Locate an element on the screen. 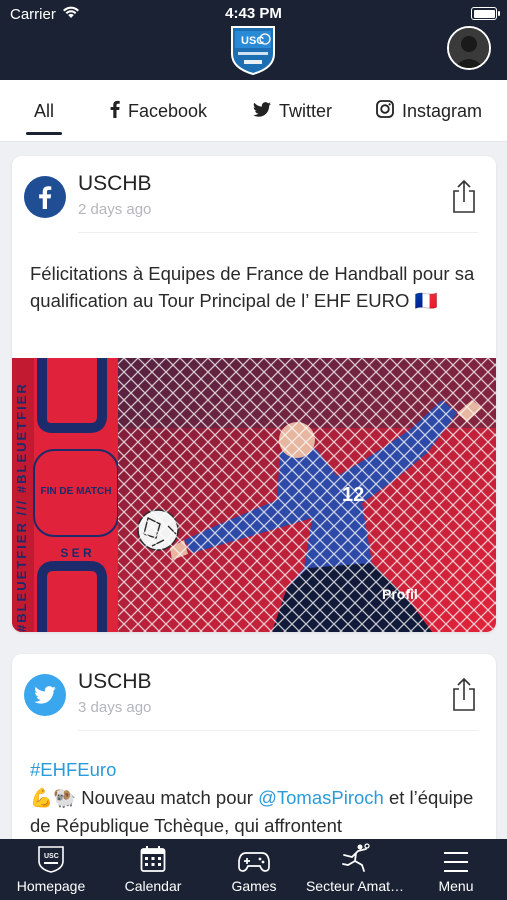 This screenshot has width=507, height=900. homepage-icon: USC is located at coordinates (51, 856).